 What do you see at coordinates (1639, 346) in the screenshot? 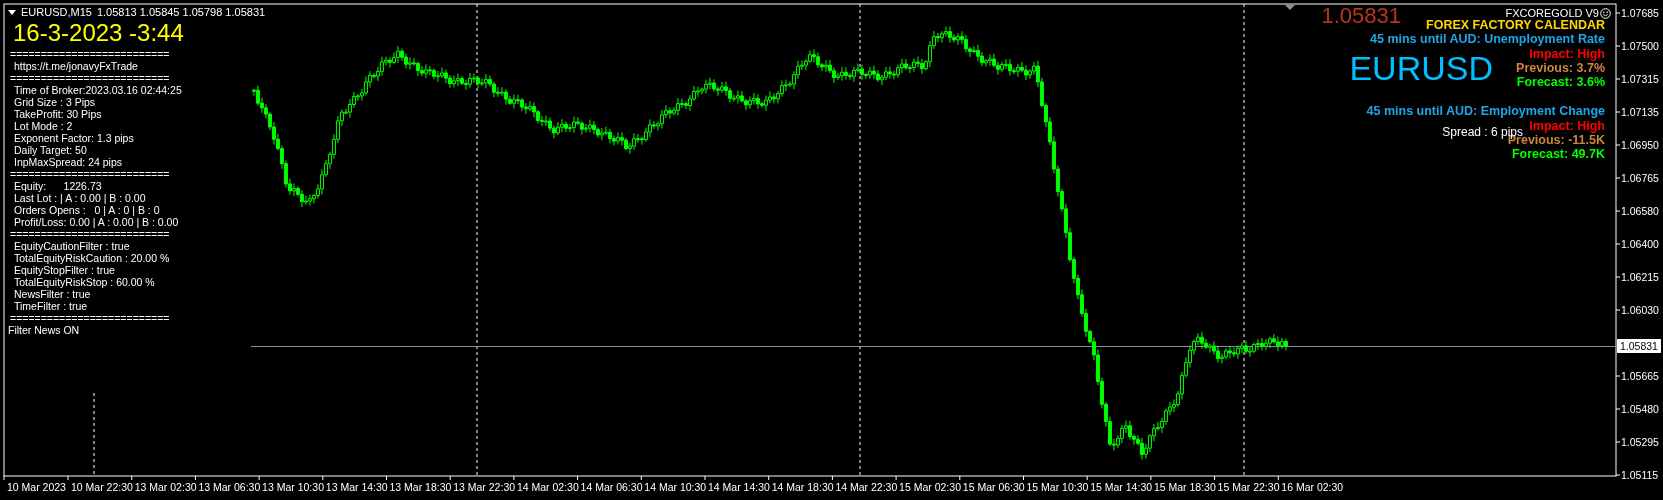
I see `current-price-label: 1.05831` at bounding box center [1639, 346].